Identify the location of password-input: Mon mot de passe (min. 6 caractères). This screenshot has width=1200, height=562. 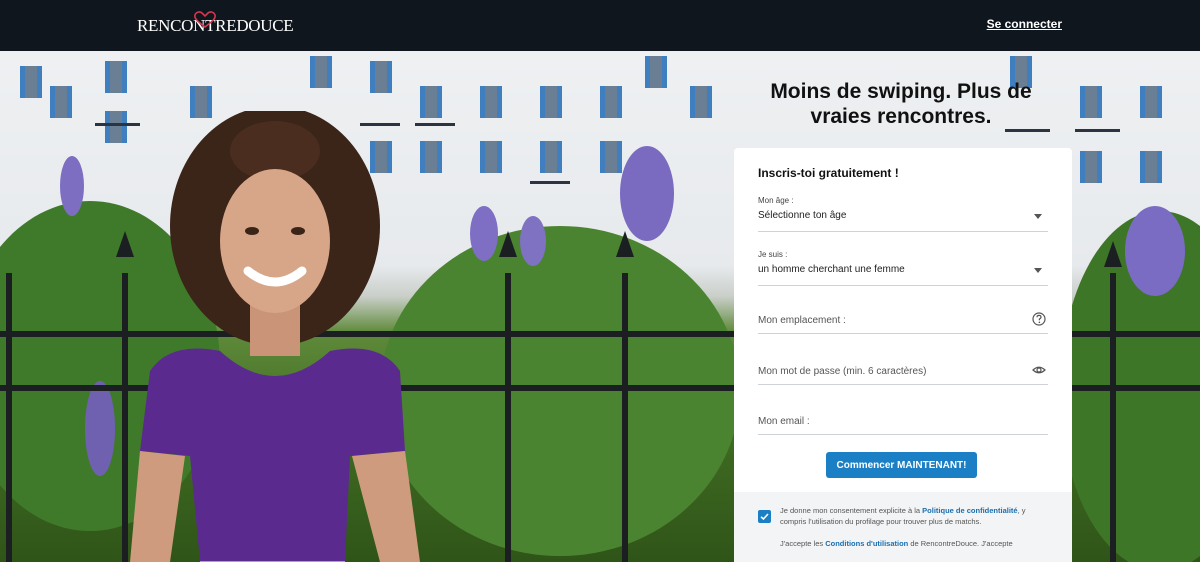
(903, 371).